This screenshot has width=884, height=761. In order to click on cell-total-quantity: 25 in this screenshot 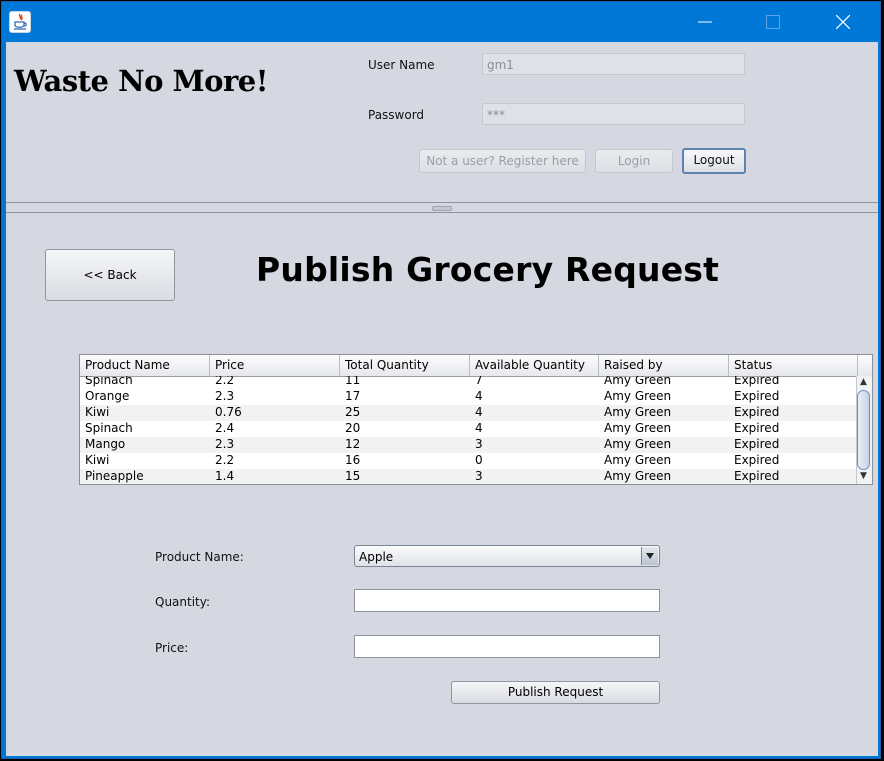, I will do `click(353, 412)`.